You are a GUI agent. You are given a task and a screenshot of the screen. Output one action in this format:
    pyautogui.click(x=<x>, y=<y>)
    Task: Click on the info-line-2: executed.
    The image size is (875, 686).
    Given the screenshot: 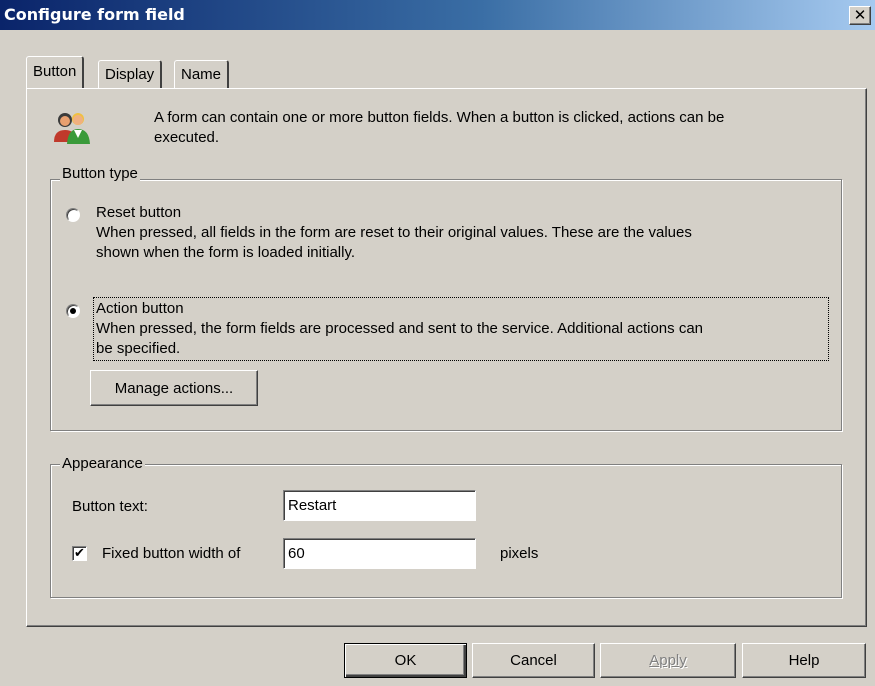 What is the action you would take?
    pyautogui.click(x=187, y=137)
    